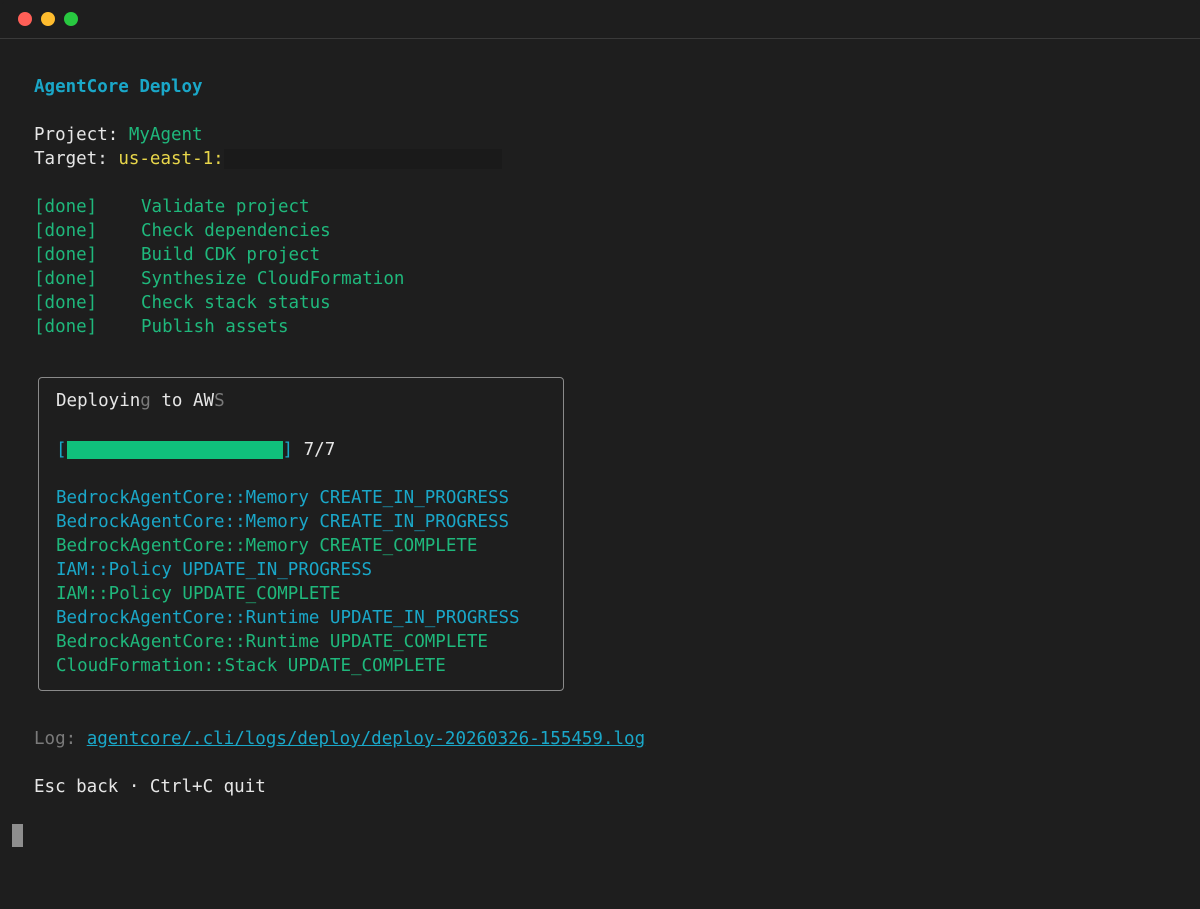 The image size is (1200, 909). I want to click on project-label: Project:, so click(76, 135).